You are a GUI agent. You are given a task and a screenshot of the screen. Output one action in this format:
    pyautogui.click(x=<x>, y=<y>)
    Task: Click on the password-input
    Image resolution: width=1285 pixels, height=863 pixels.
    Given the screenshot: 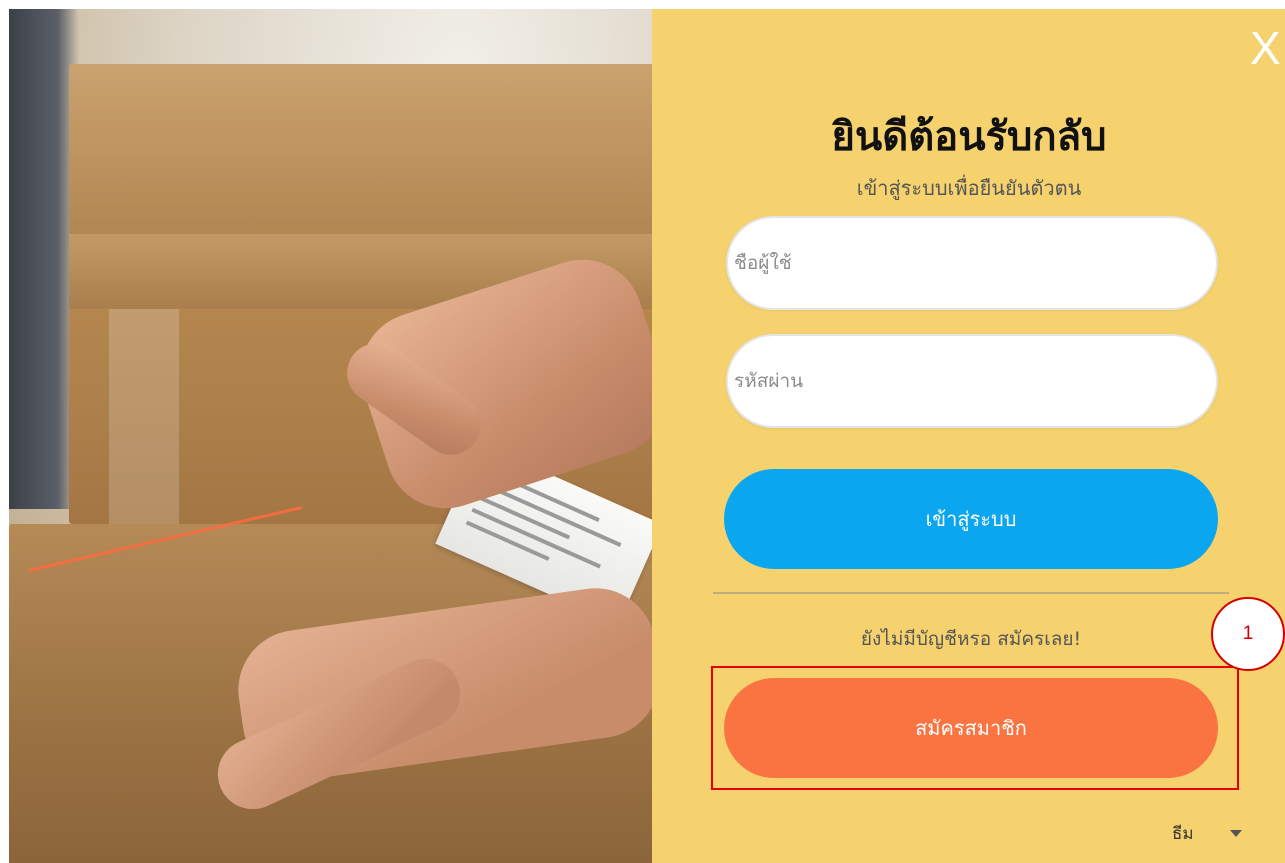 What is the action you would take?
    pyautogui.click(x=975, y=381)
    